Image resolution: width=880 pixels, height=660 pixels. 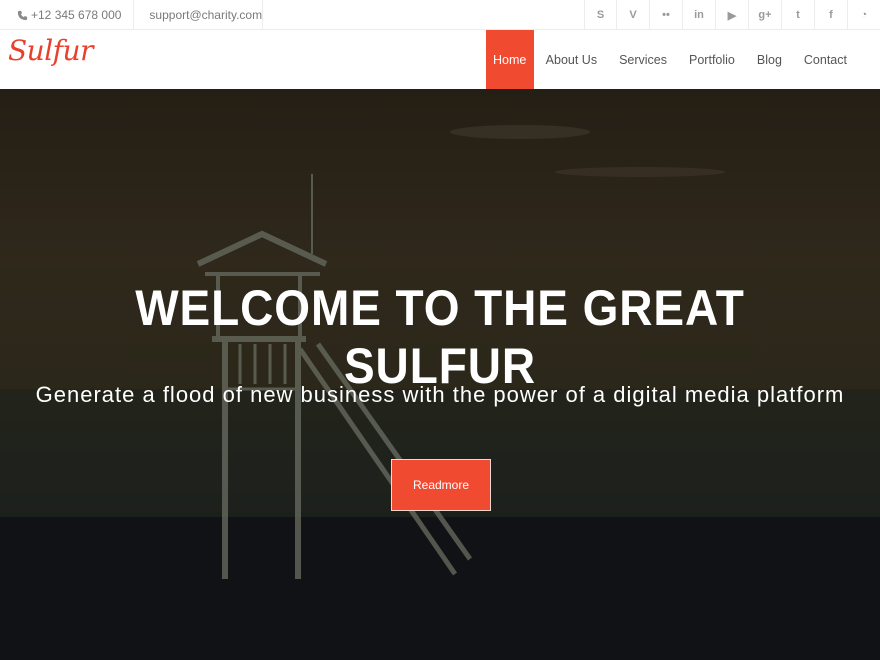 I want to click on rss-icon: ◔, so click(x=864, y=15).